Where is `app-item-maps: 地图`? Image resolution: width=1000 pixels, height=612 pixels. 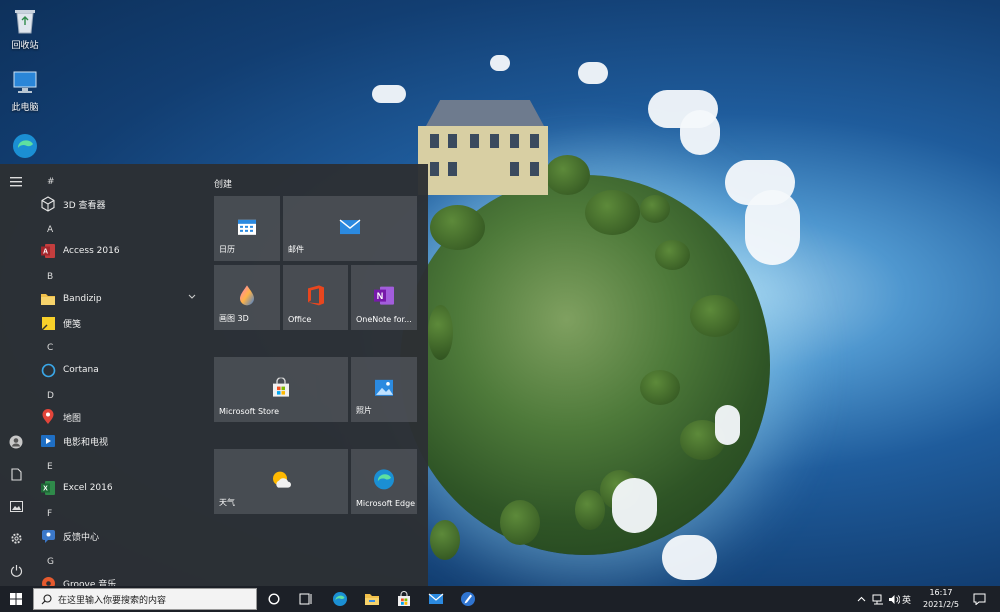
app-item-maps: 地图 is located at coordinates (121, 417).